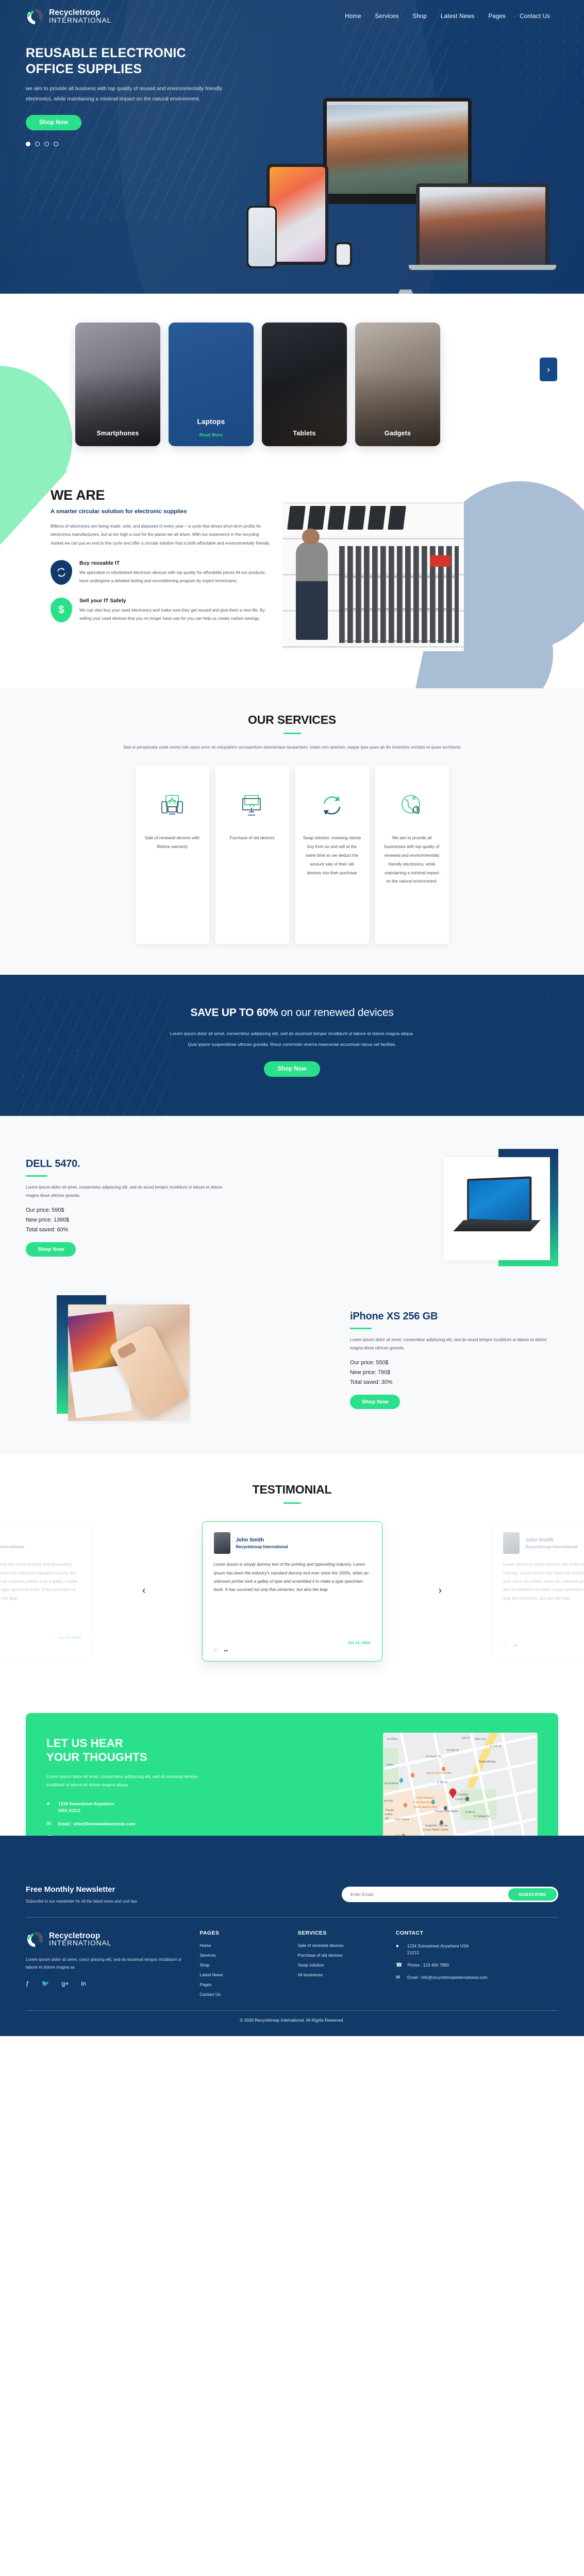  I want to click on envelope-icon: ✉, so click(49, 1823).